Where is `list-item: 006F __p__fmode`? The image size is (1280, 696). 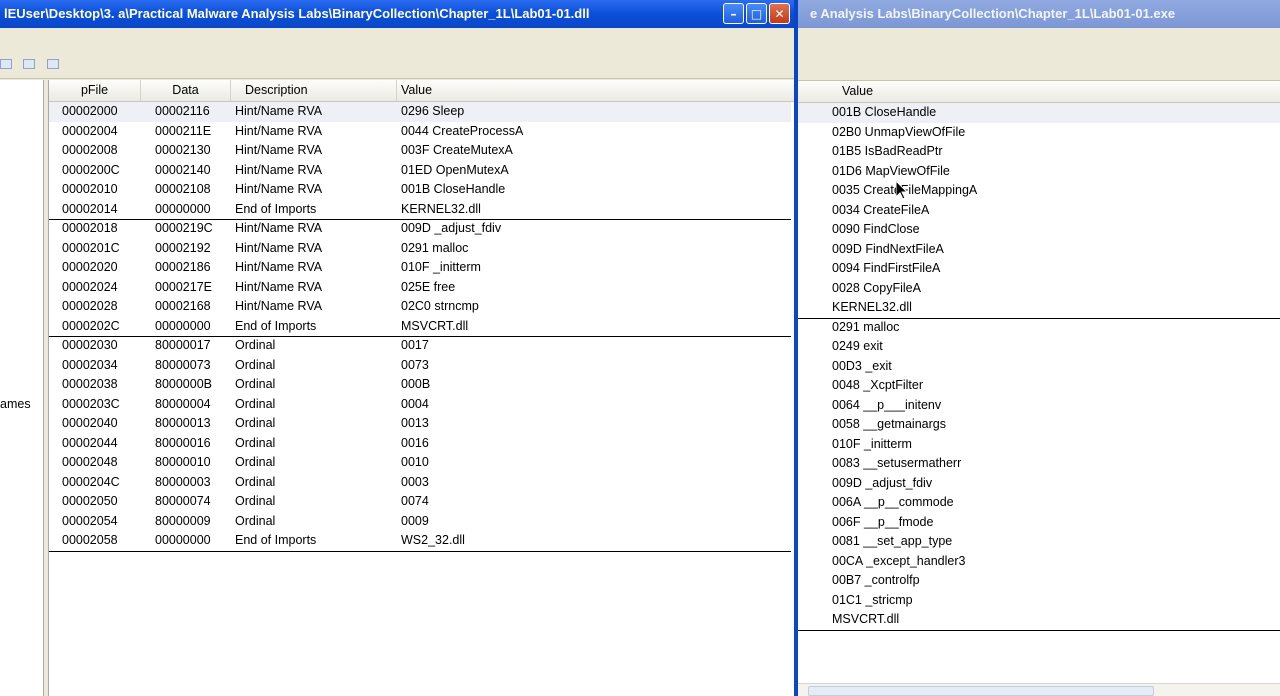 list-item: 006F __p__fmode is located at coordinates (1039, 523).